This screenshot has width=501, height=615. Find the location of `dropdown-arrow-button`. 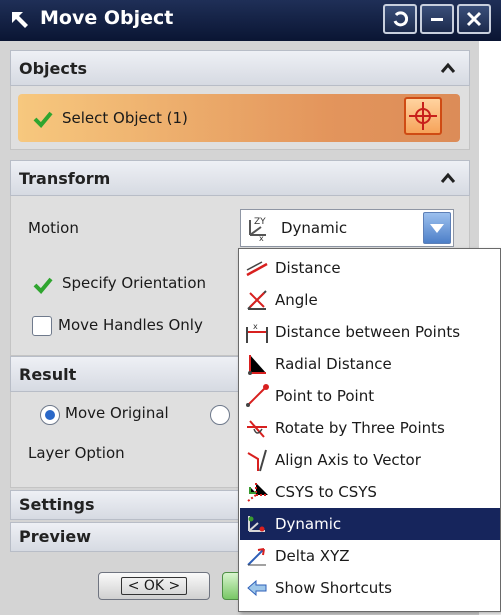

dropdown-arrow-button is located at coordinates (437, 228).